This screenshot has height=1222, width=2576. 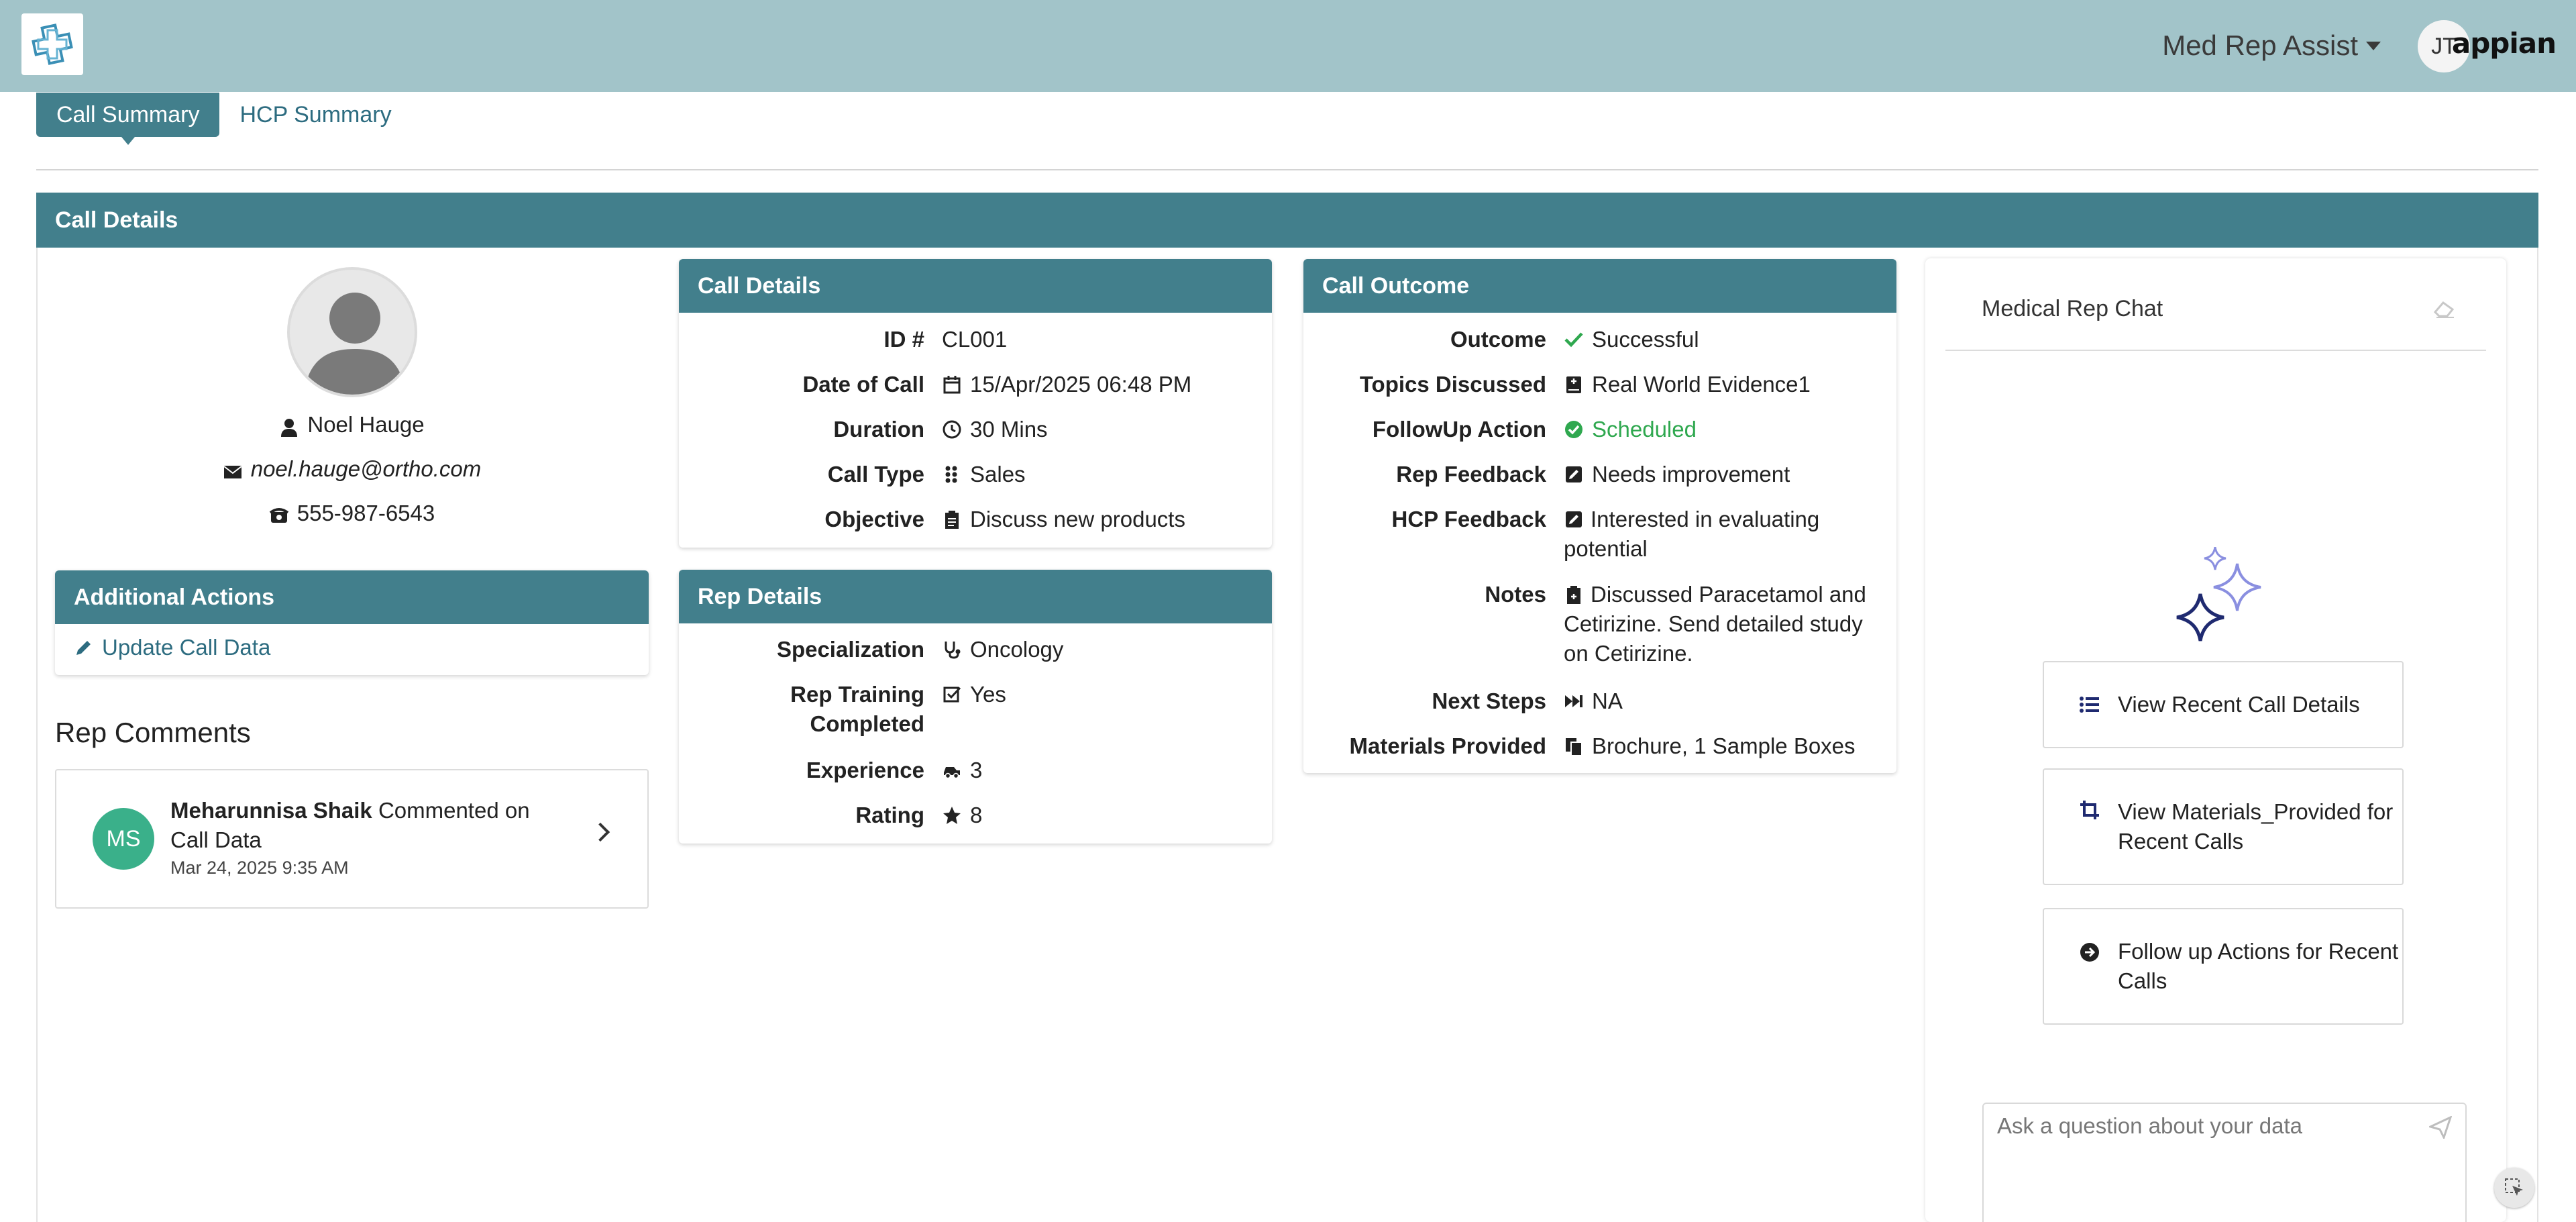 I want to click on clock-icon, so click(x=952, y=430).